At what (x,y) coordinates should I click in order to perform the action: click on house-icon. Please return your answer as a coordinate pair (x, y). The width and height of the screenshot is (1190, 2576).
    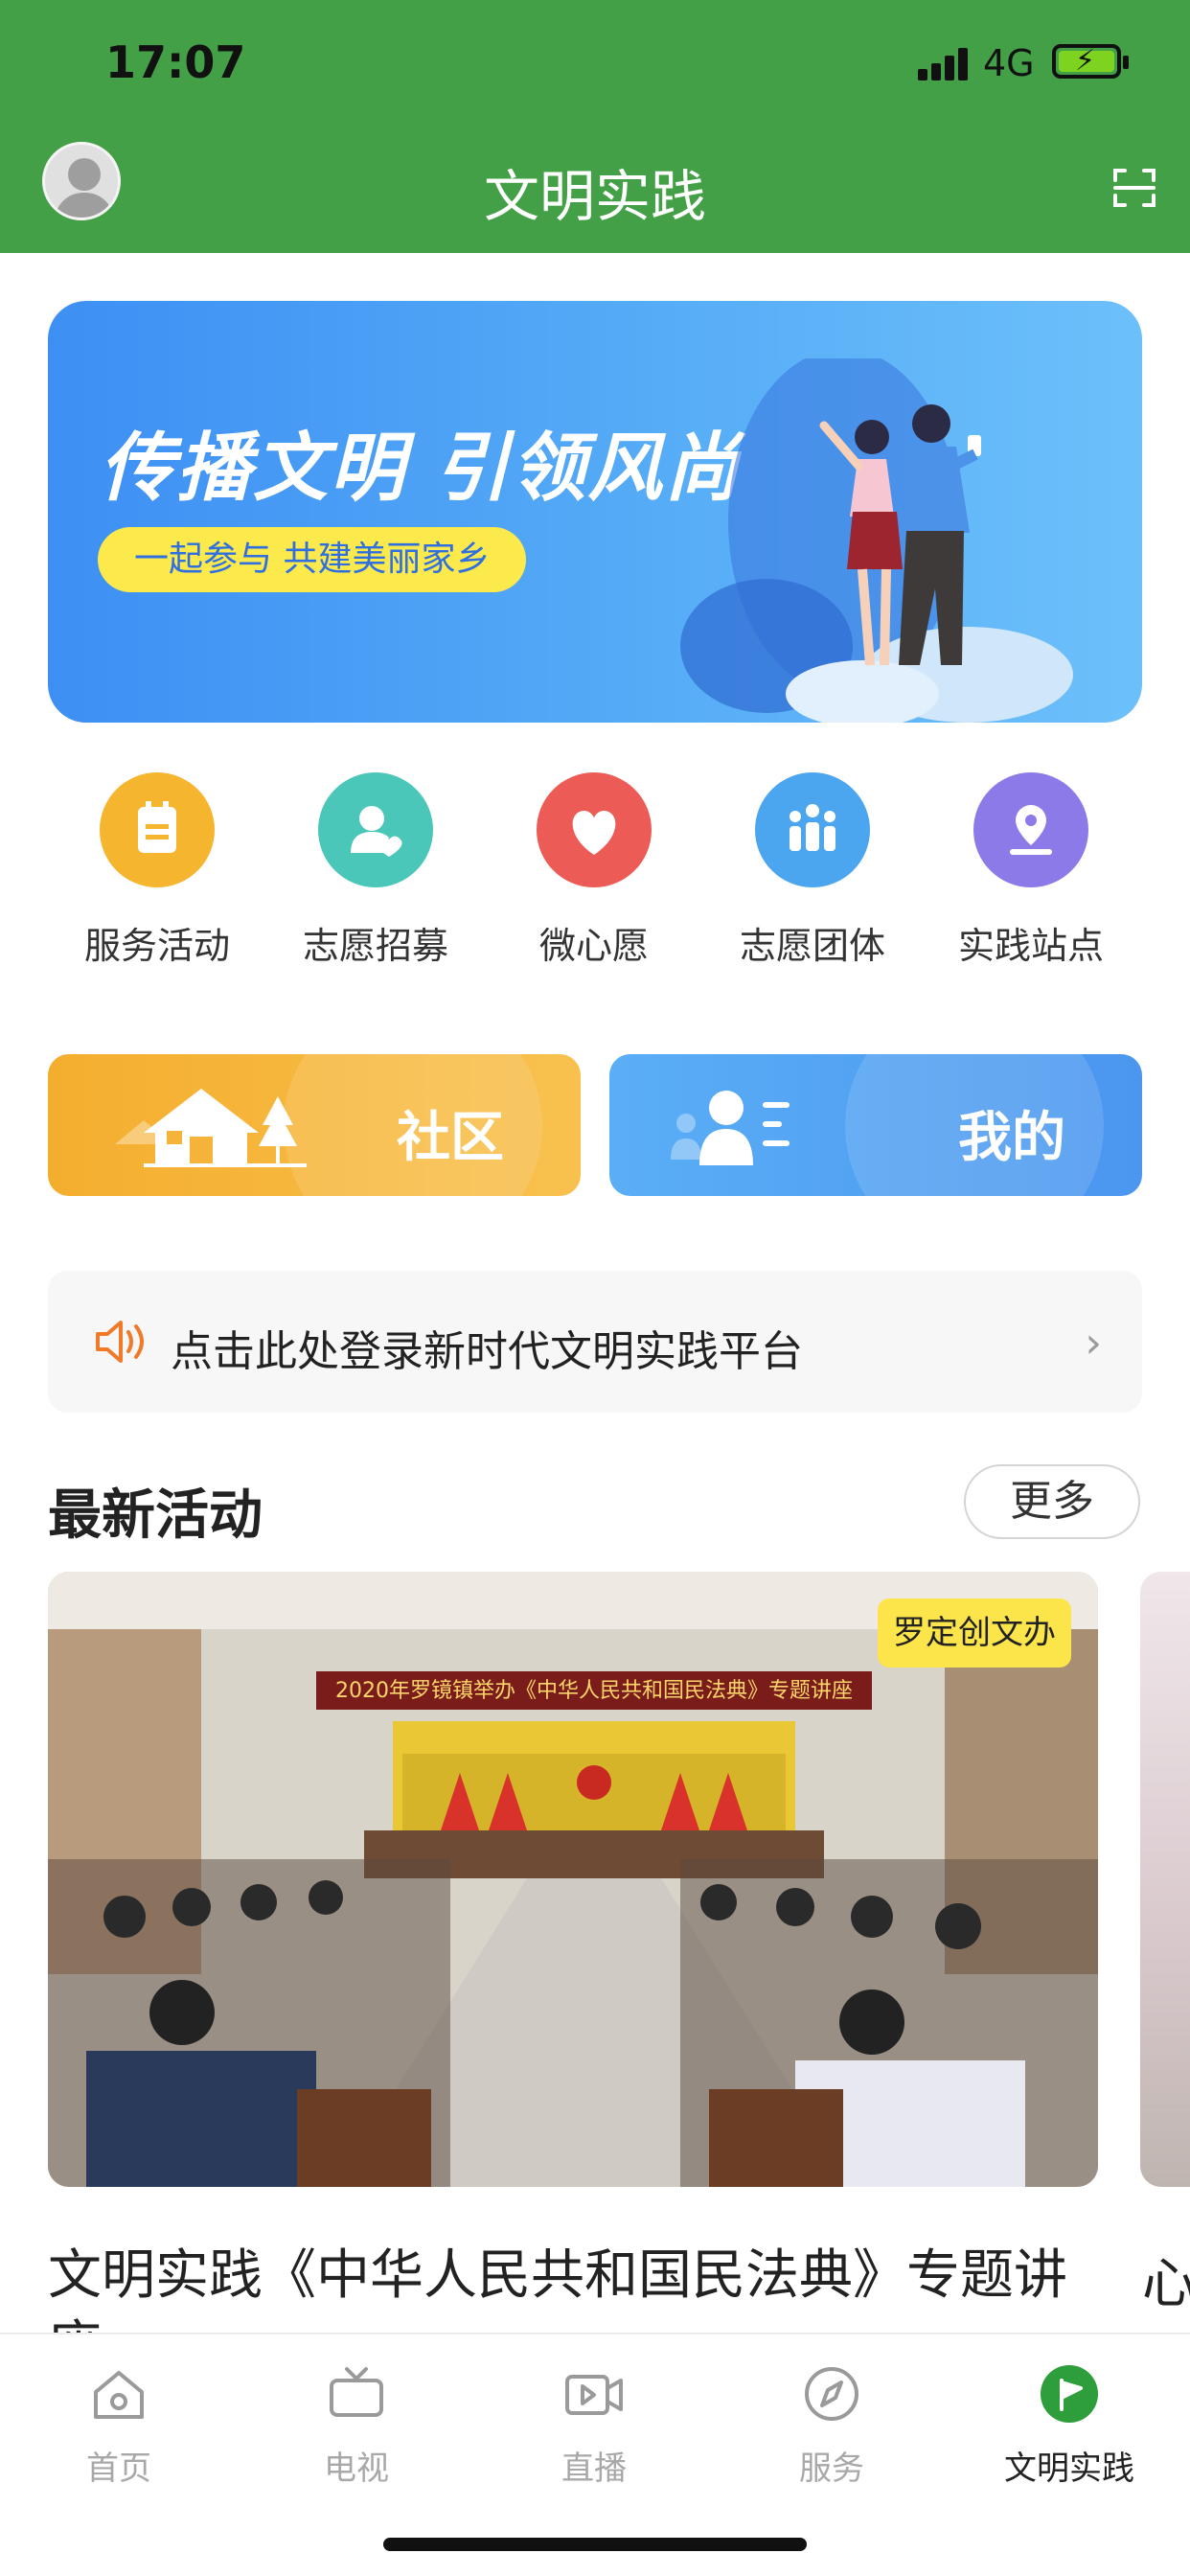
    Looking at the image, I should click on (211, 1128).